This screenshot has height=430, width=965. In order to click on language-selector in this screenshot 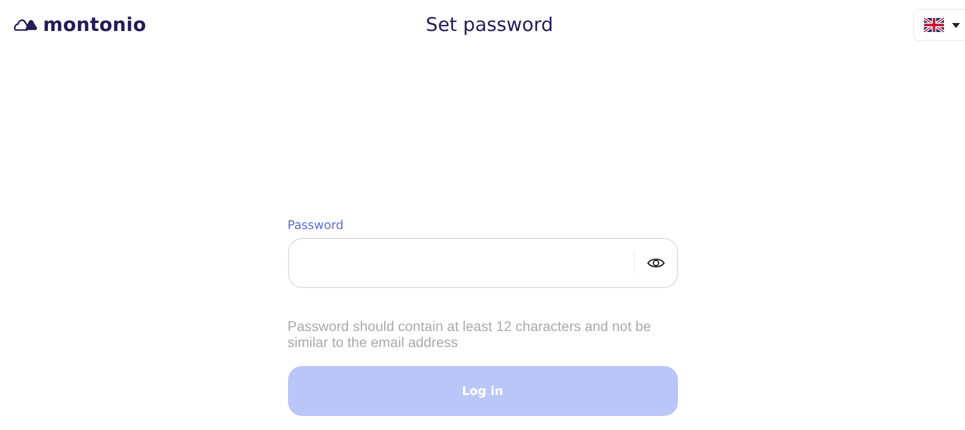, I will do `click(939, 25)`.